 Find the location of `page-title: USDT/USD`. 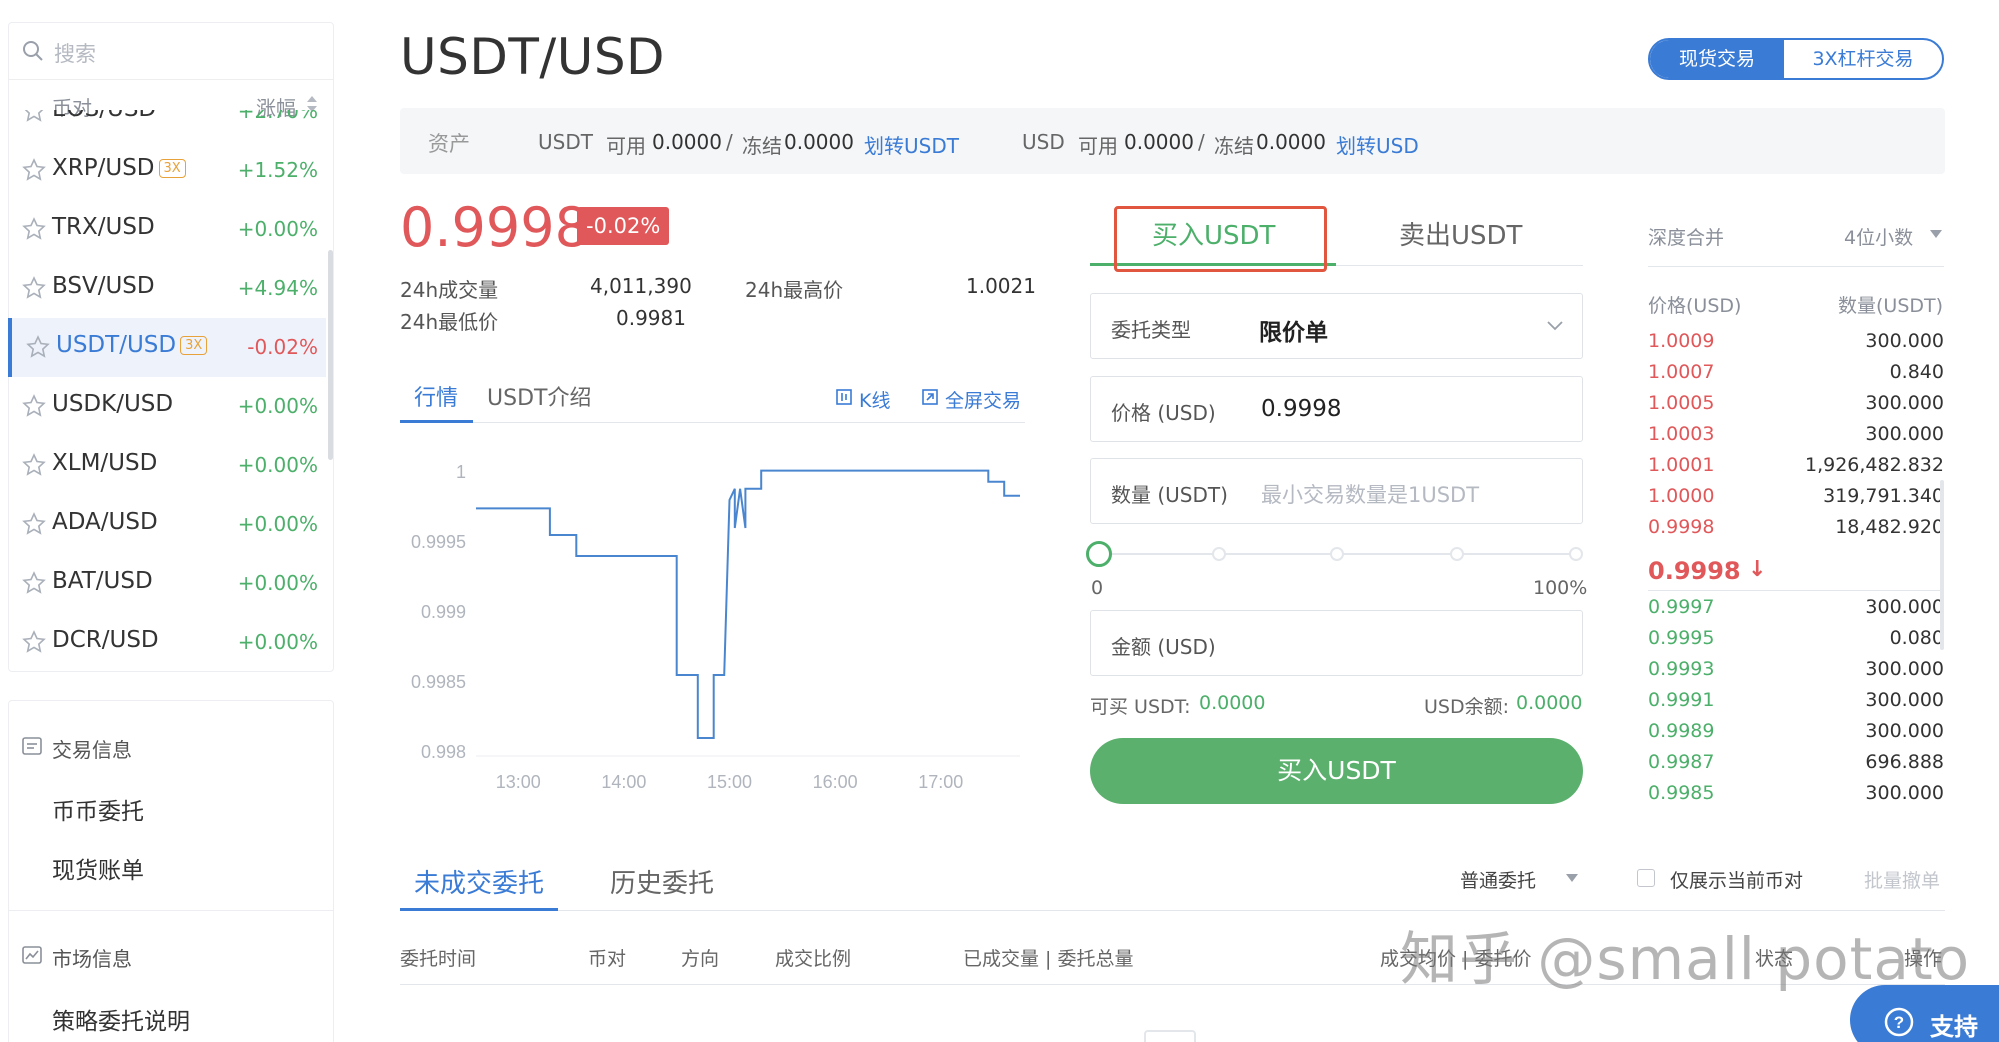

page-title: USDT/USD is located at coordinates (533, 57).